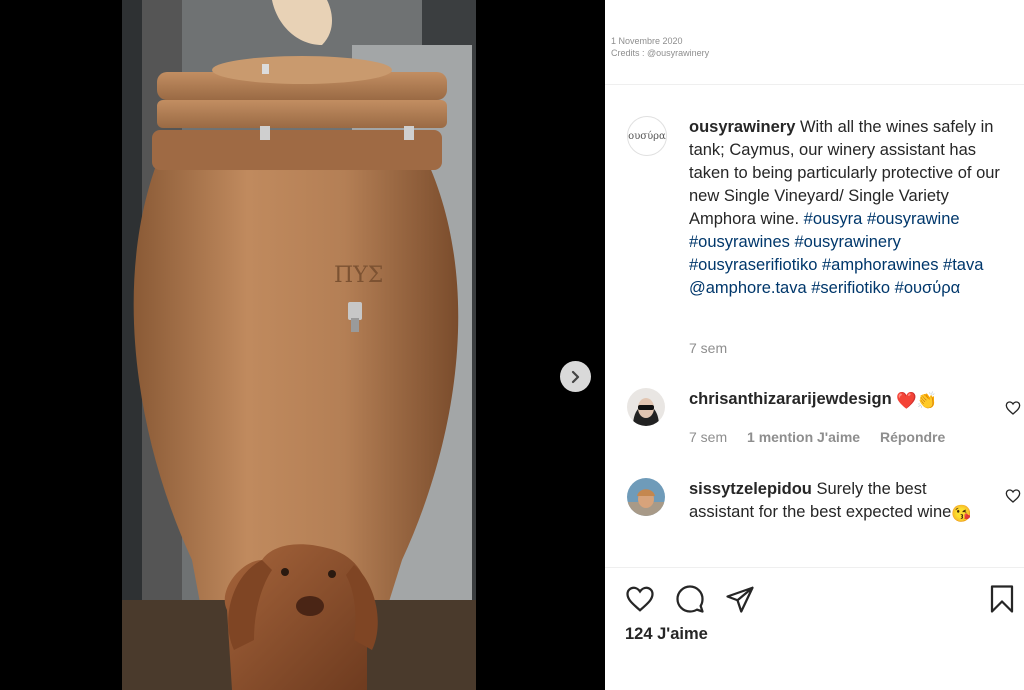 This screenshot has width=1024, height=690. I want to click on save-button, so click(1002, 599).